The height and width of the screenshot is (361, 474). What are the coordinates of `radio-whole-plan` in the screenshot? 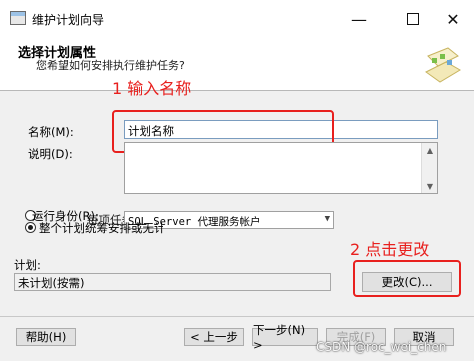 It's located at (30, 227).